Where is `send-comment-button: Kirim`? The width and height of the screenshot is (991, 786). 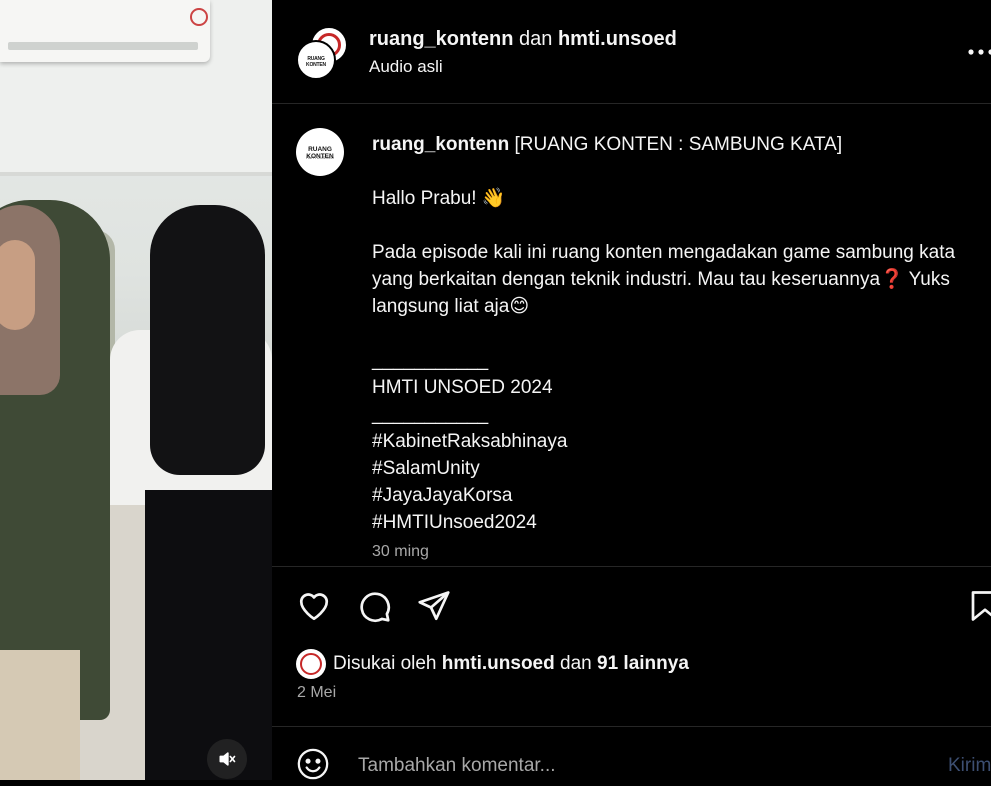
send-comment-button: Kirim is located at coordinates (969, 766).